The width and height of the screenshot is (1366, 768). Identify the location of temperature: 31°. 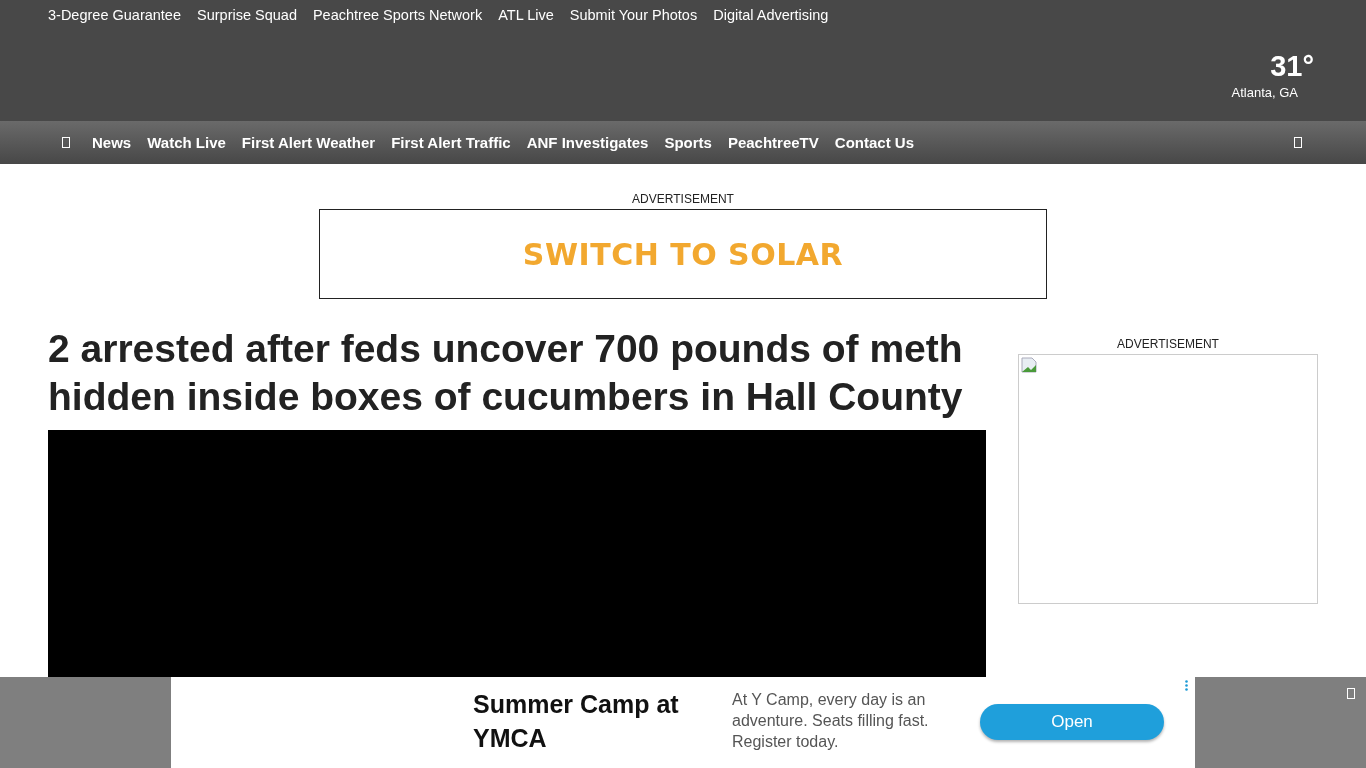
(1292, 66).